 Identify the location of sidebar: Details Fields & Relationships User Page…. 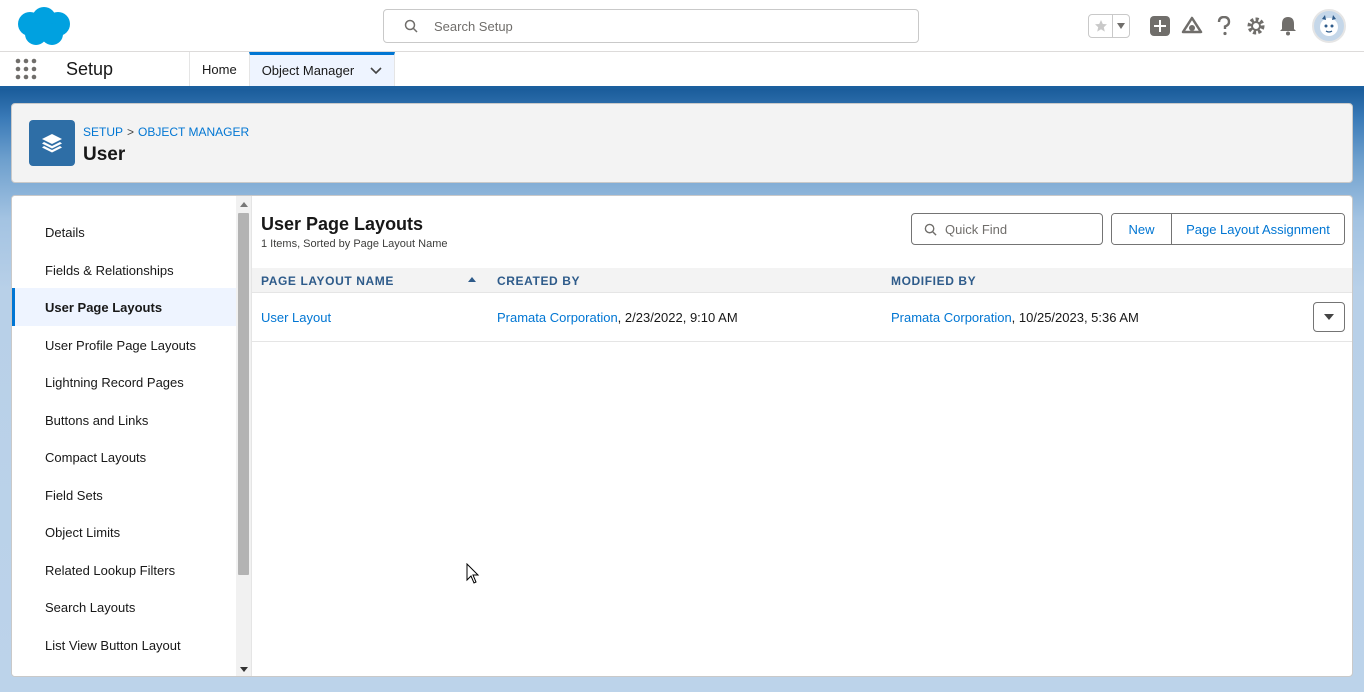
(124, 436).